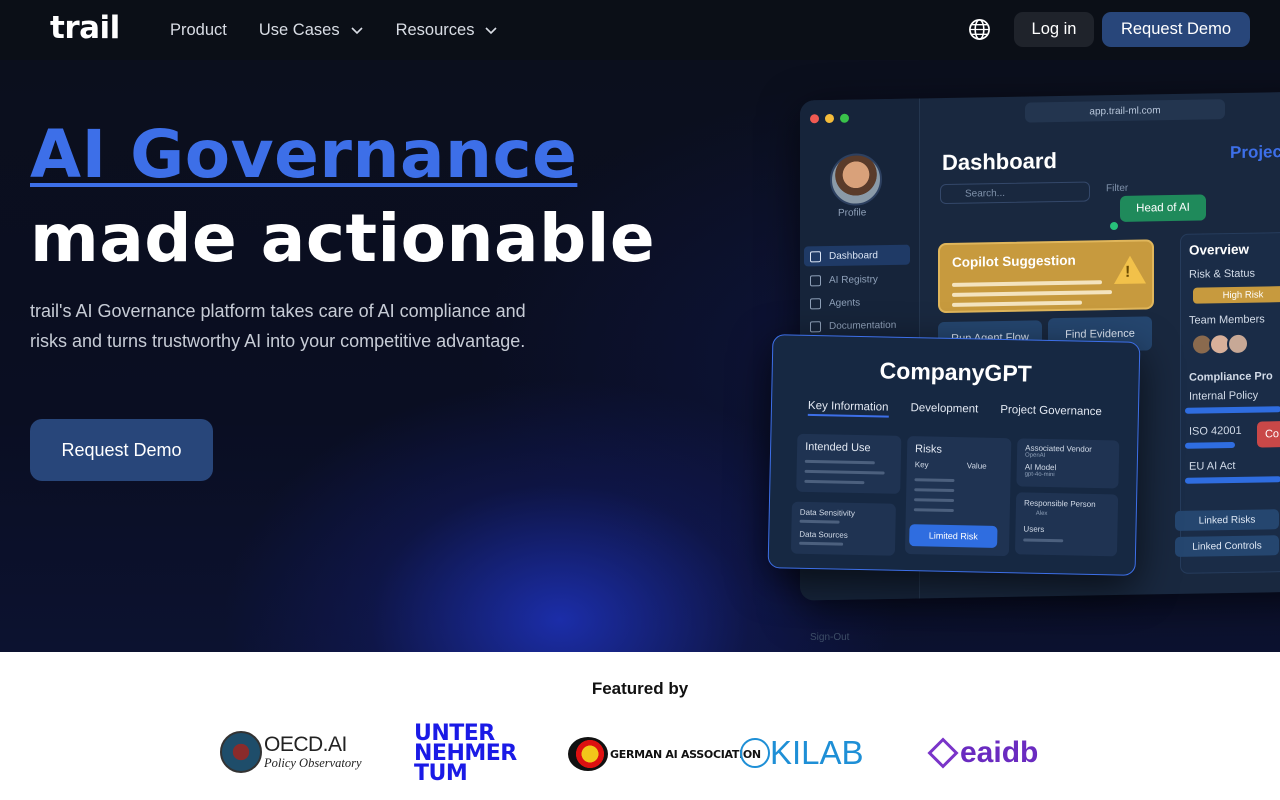 The width and height of the screenshot is (1280, 800). Describe the element at coordinates (1222, 274) in the screenshot. I see `risk-status-label: Risk & Status` at that location.